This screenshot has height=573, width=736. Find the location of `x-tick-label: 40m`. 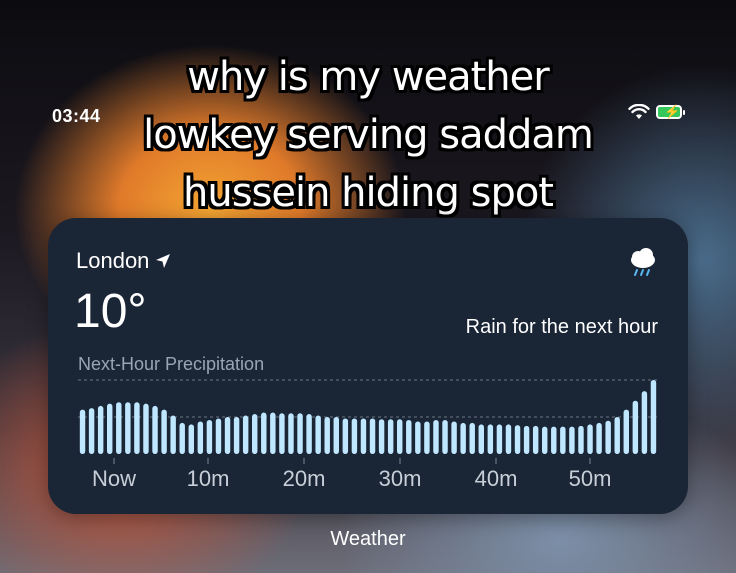

x-tick-label: 40m is located at coordinates (496, 478).